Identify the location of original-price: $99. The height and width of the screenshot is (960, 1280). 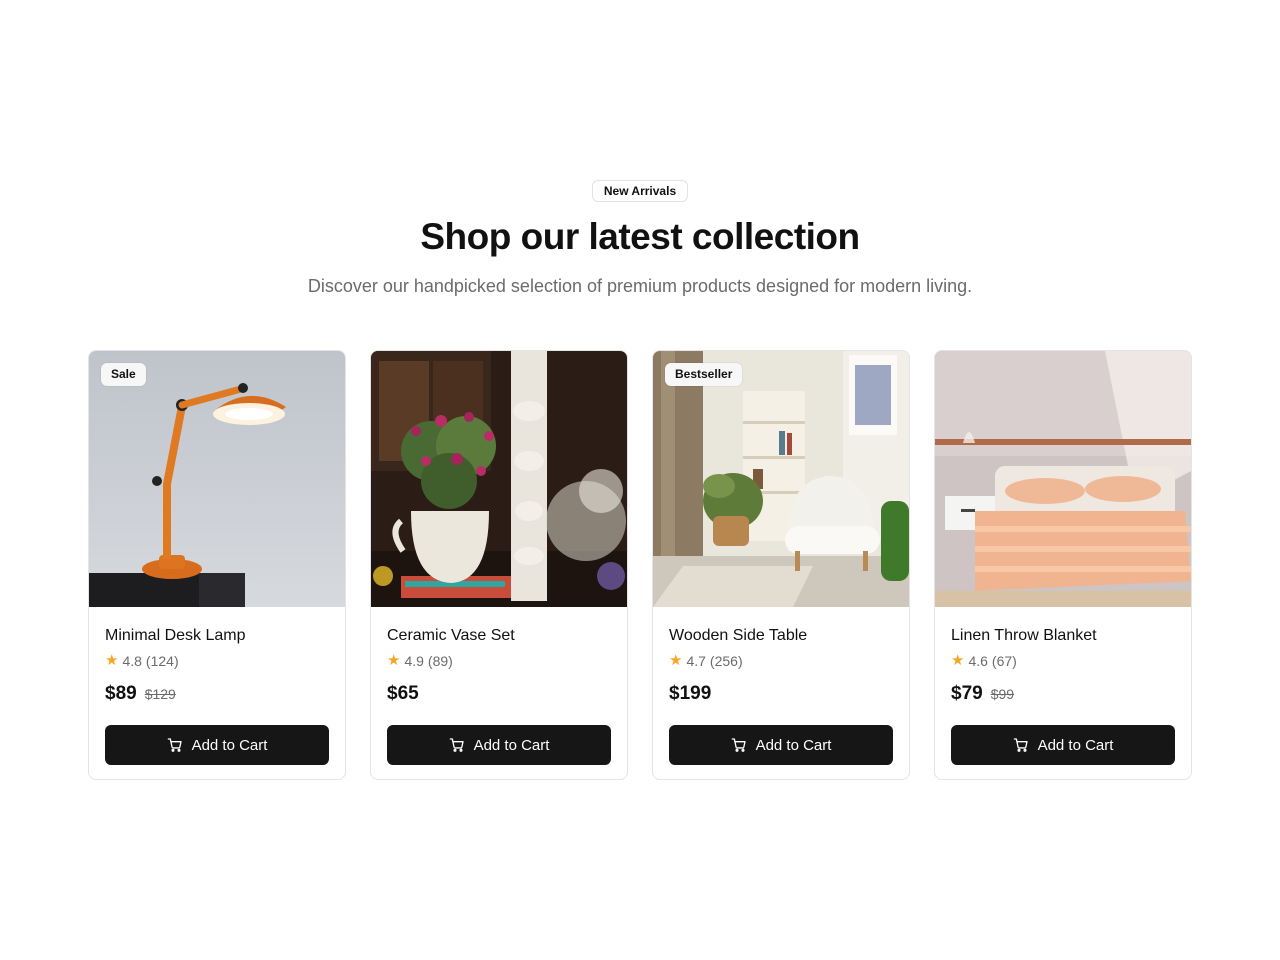
(1002, 694).